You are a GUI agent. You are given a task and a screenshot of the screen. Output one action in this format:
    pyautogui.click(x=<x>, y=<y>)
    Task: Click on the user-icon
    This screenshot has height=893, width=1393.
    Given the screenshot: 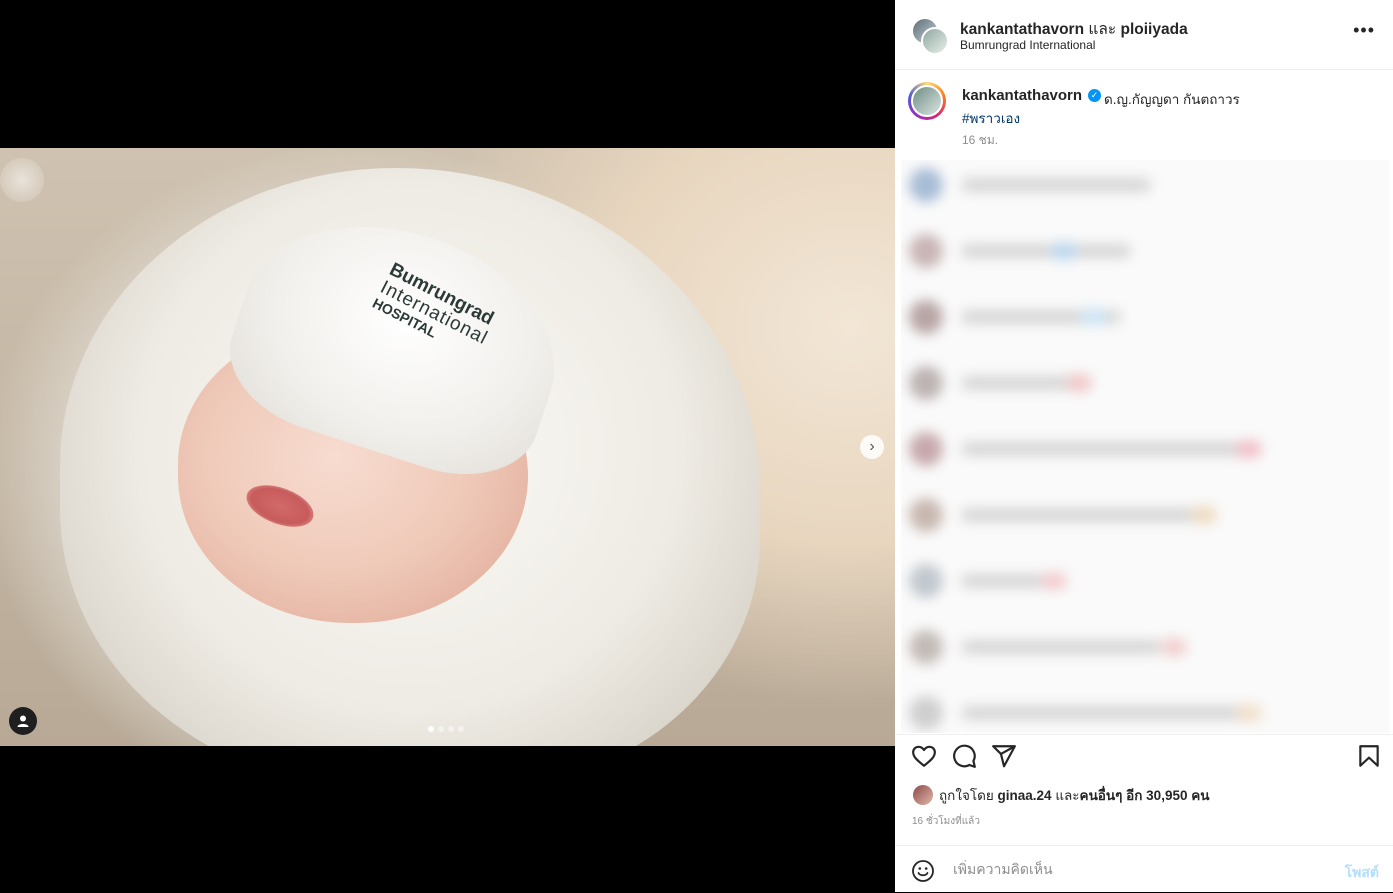 What is the action you would take?
    pyautogui.click(x=23, y=721)
    